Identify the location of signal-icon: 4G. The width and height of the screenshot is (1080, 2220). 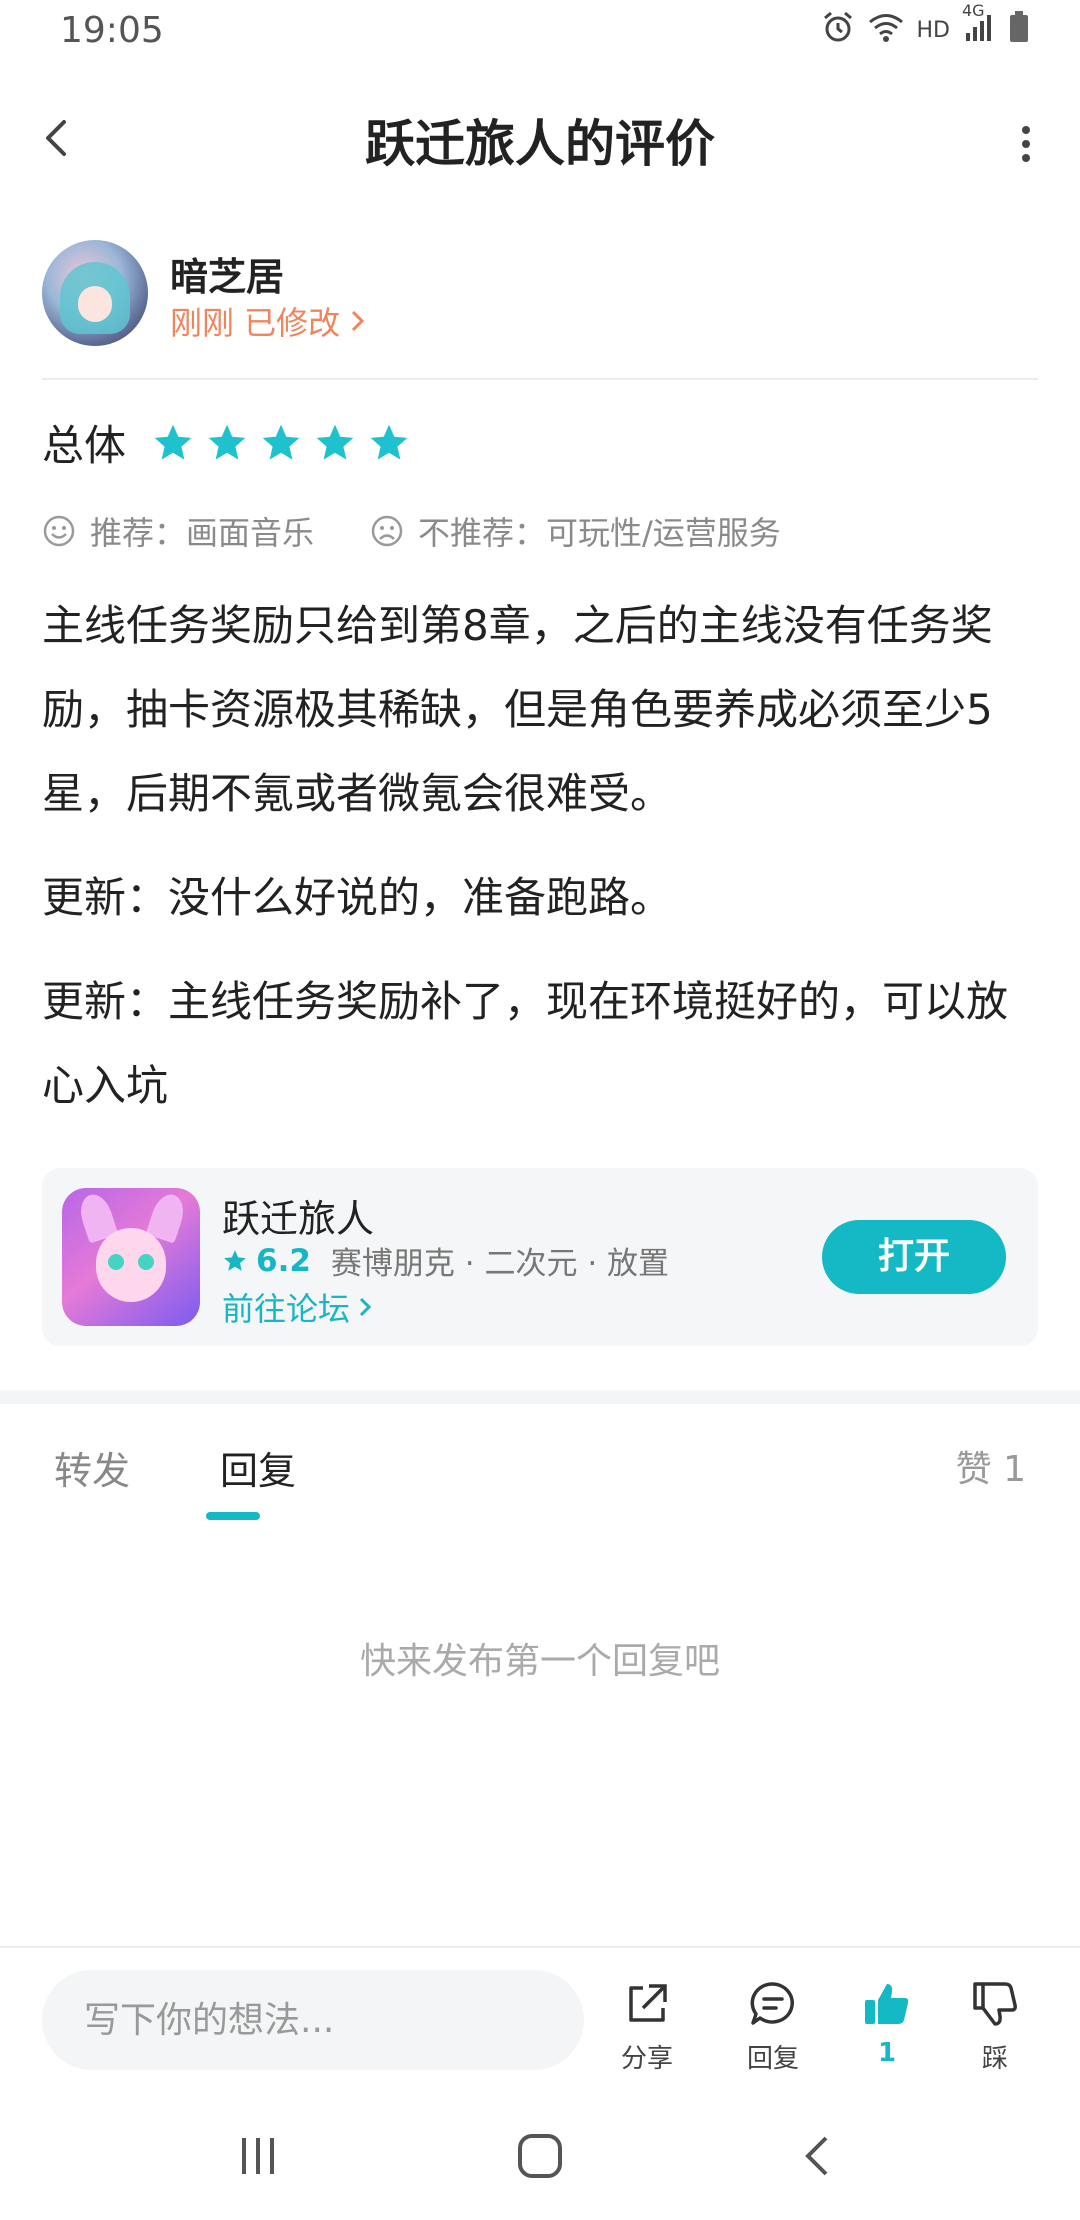
(979, 25).